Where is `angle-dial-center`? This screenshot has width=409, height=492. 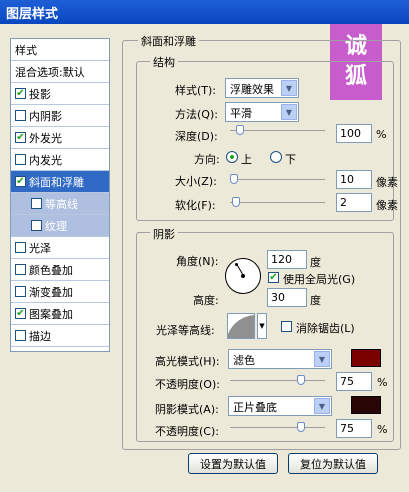
angle-dial-center is located at coordinates (243, 276).